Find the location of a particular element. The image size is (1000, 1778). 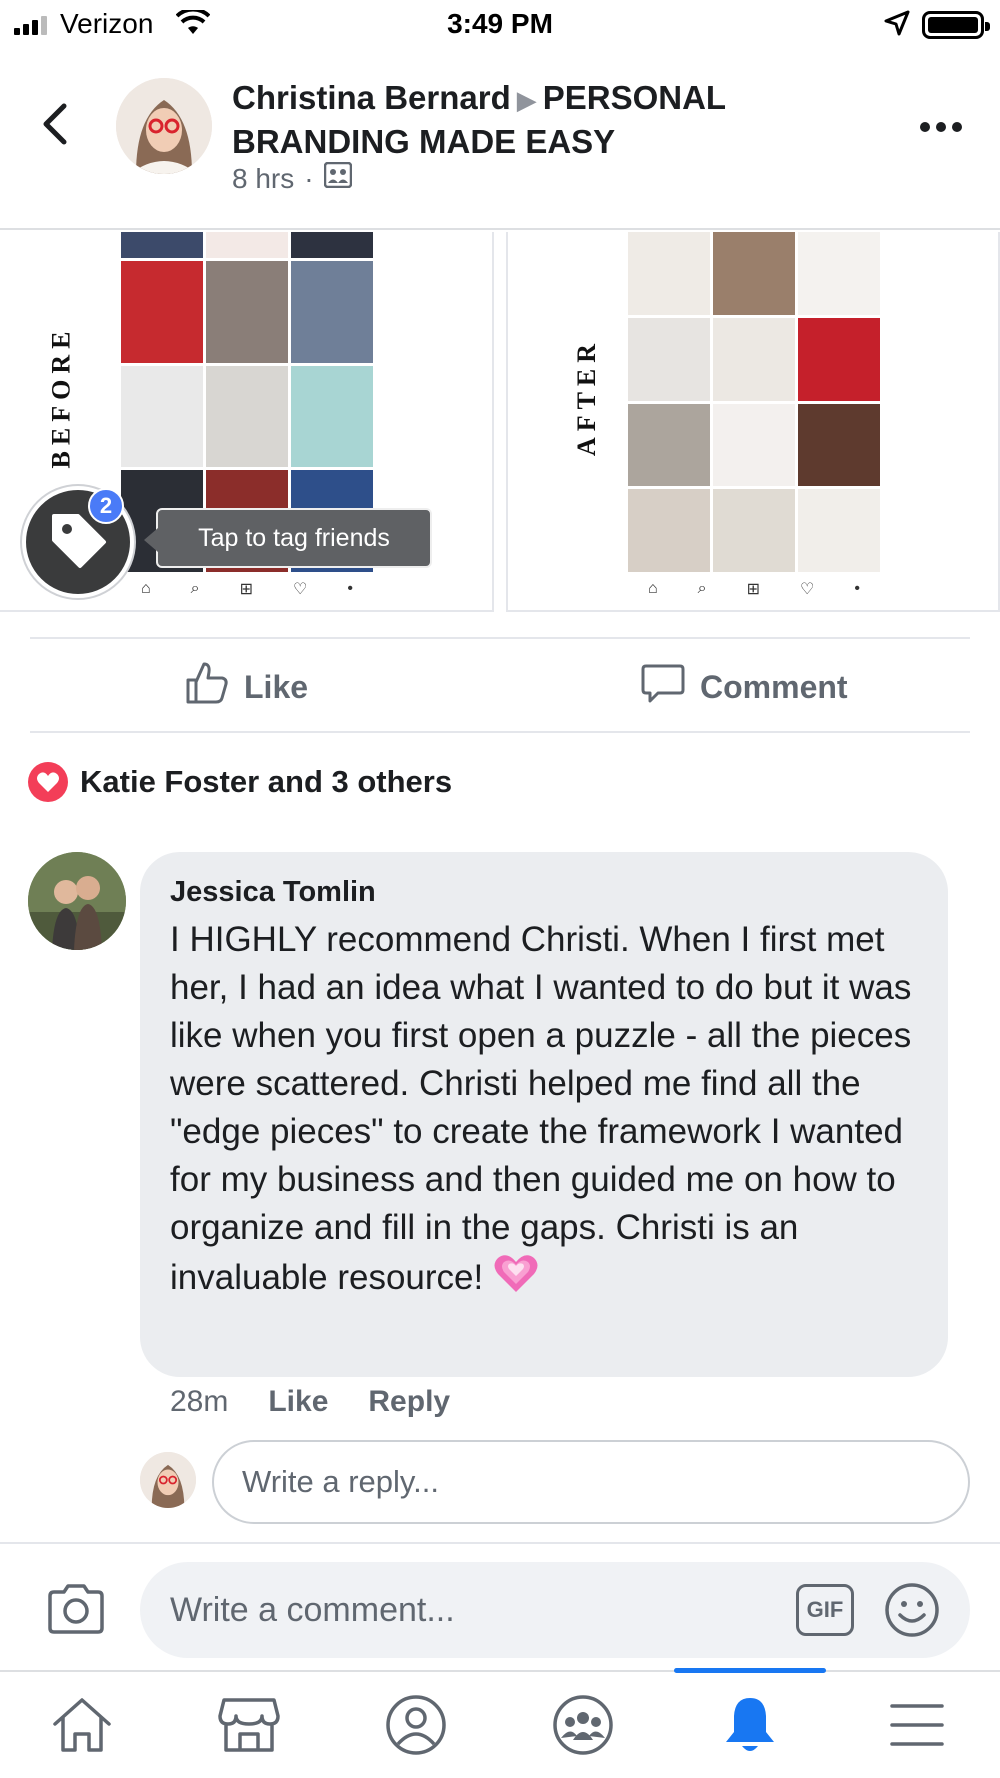

gif-button: GIF is located at coordinates (825, 1610).